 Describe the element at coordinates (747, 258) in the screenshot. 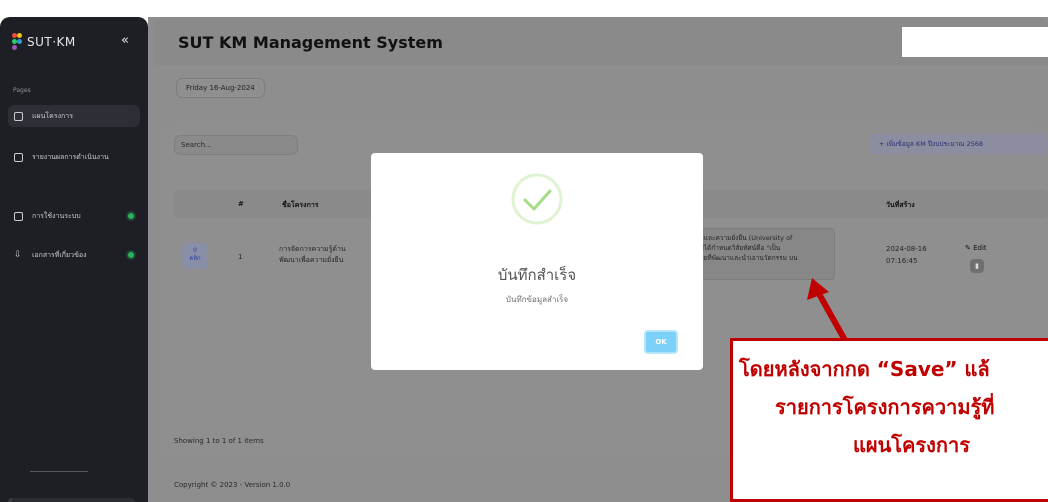

I see `description-line3: ไทยที่พัฒนาและนำเอานวัตกรรม บน` at that location.